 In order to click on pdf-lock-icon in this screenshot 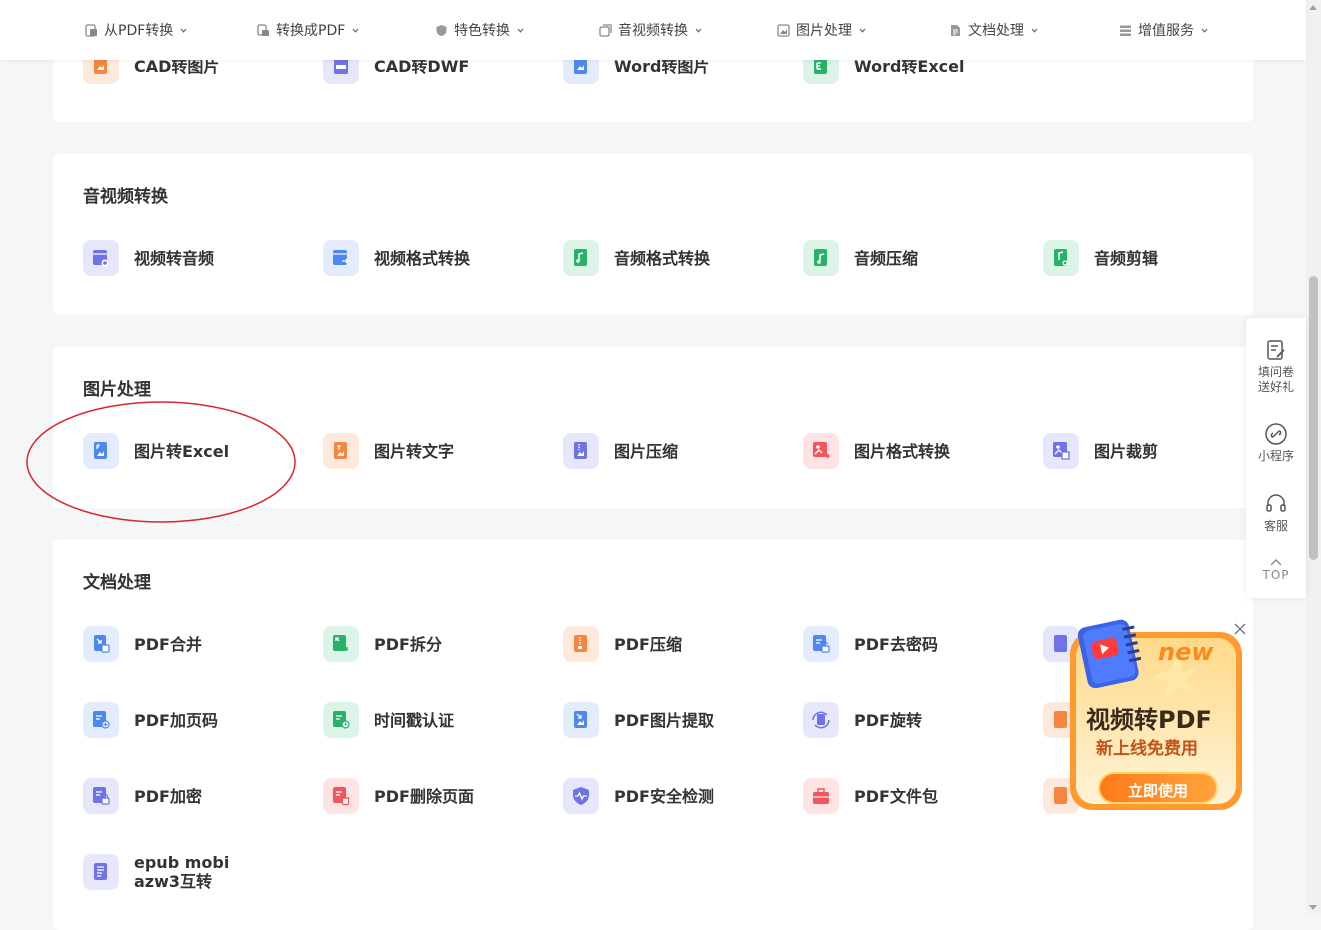, I will do `click(101, 796)`.